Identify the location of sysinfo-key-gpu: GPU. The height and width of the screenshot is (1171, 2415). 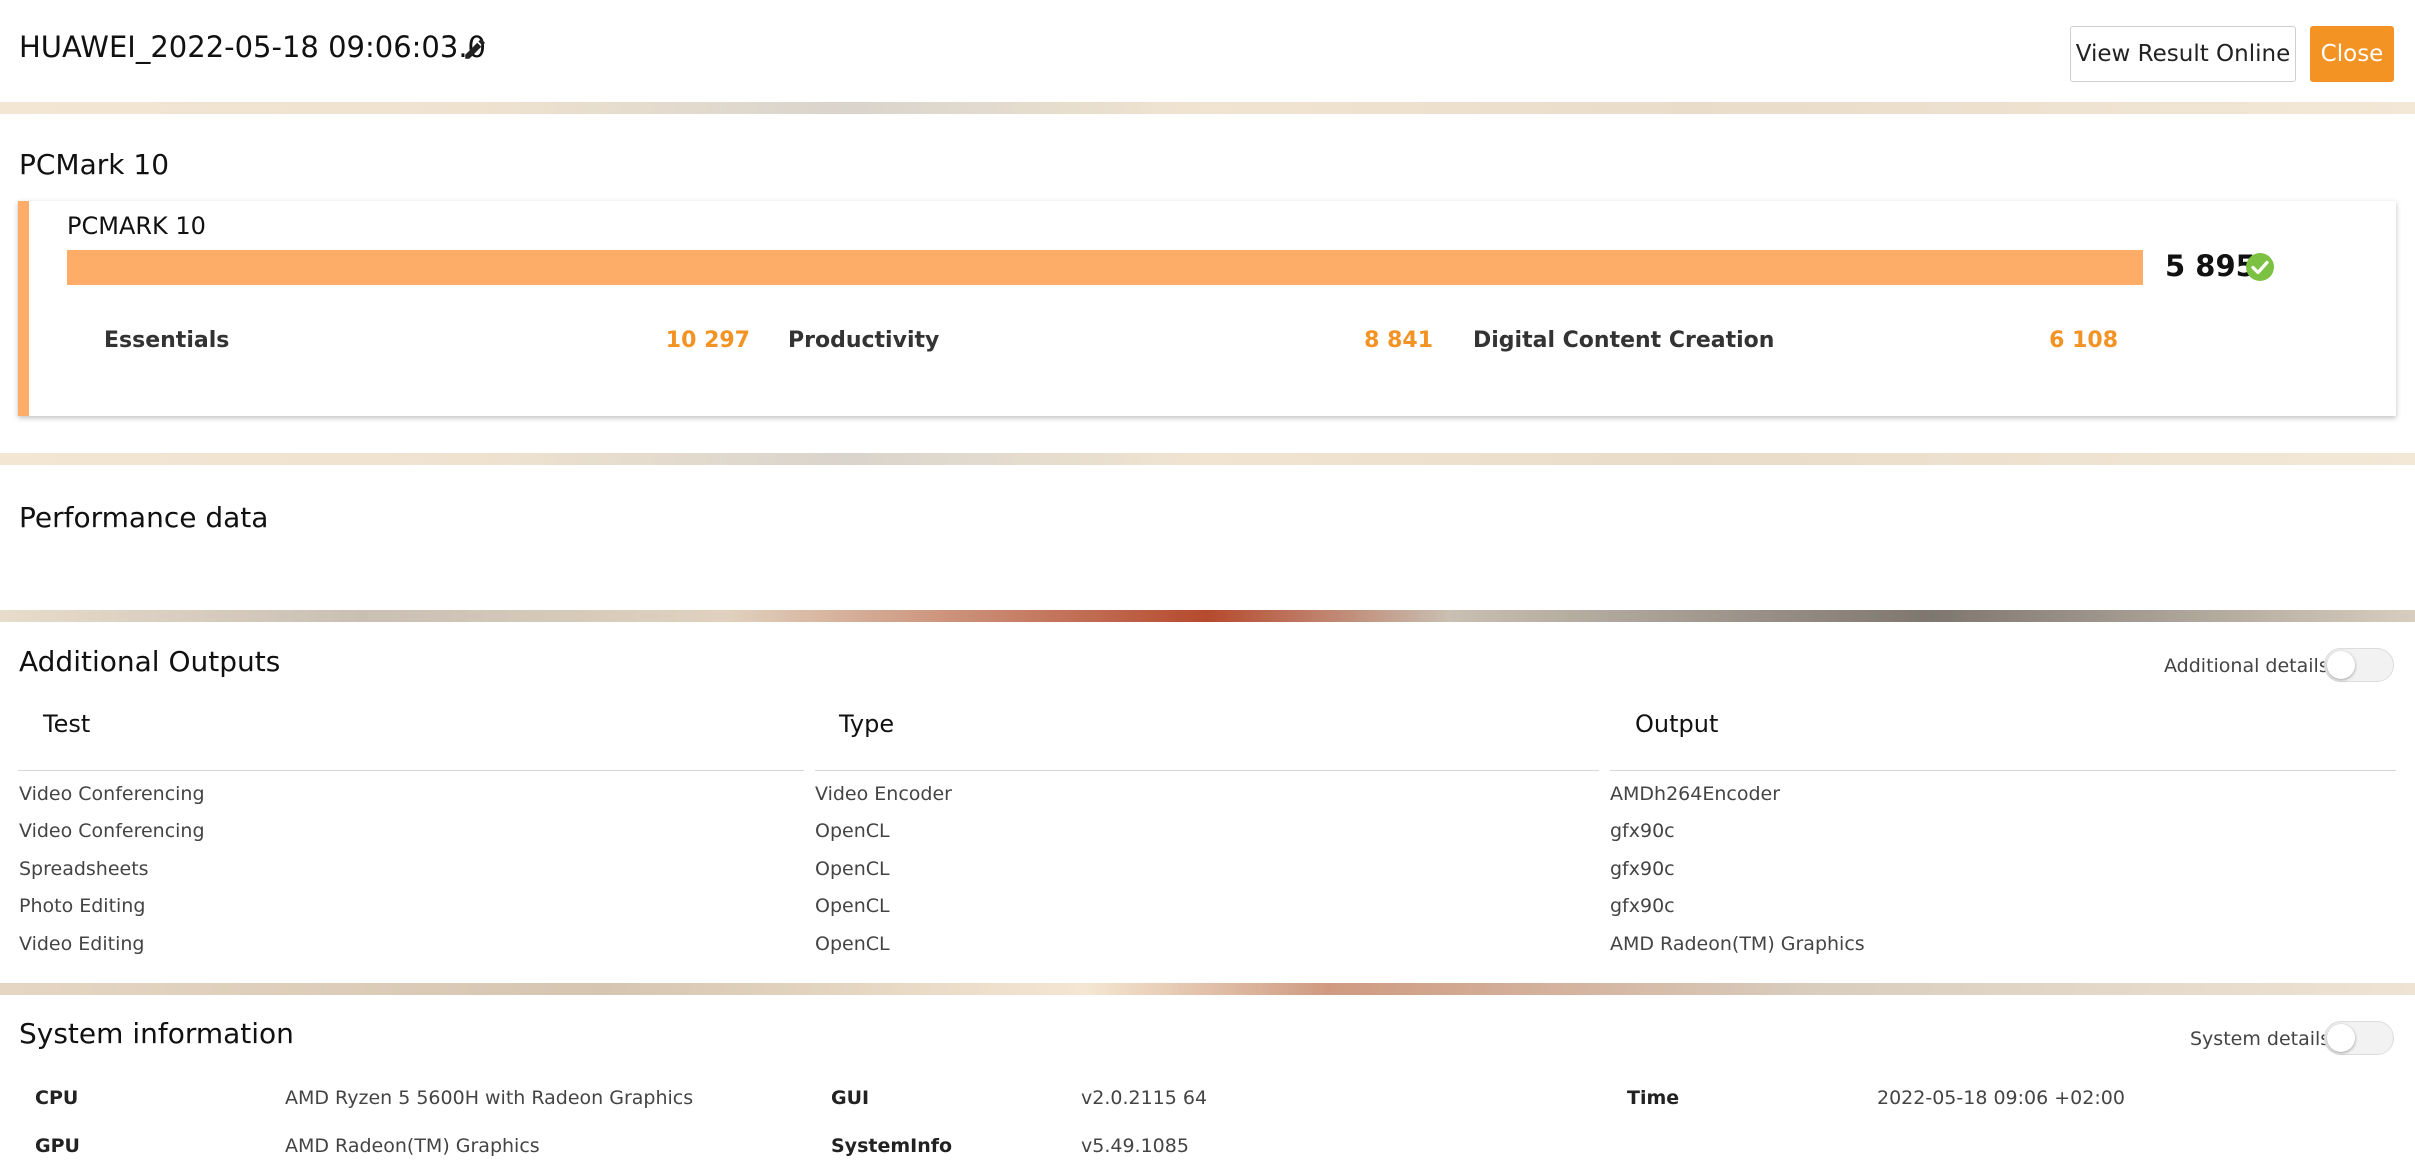
(57, 1146).